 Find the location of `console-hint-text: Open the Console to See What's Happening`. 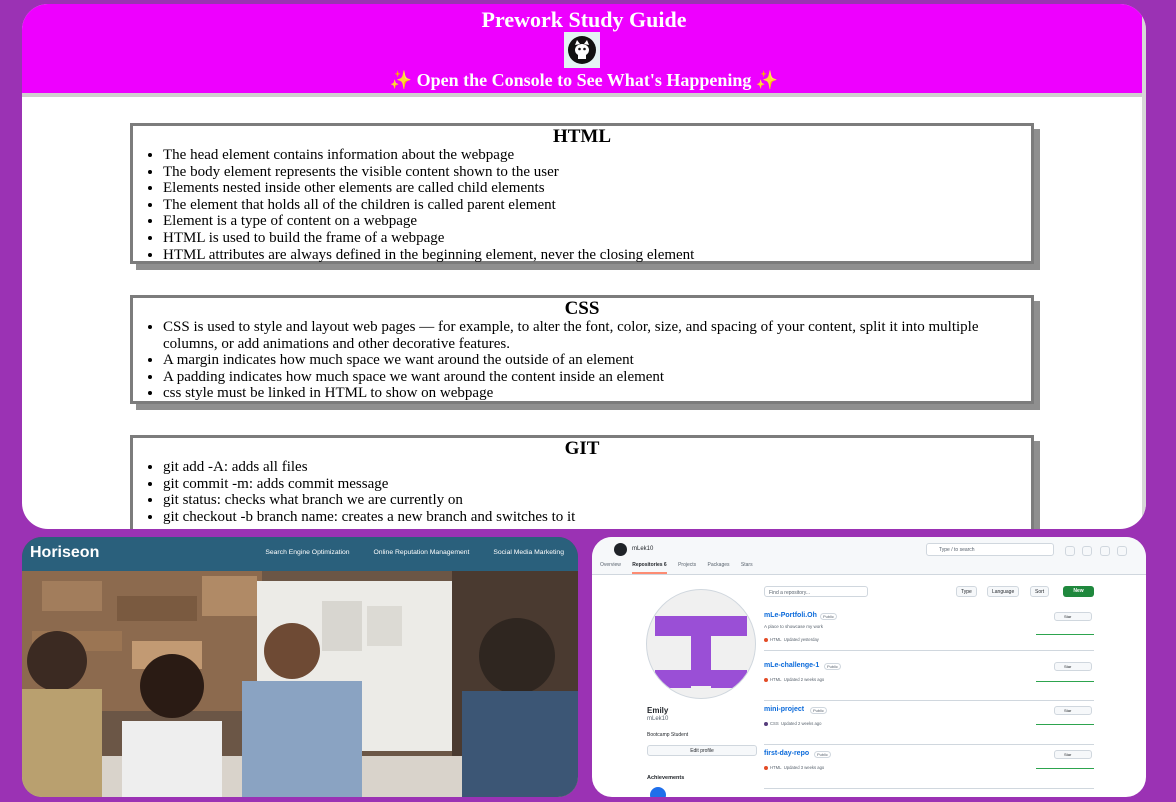

console-hint-text: Open the Console to See What's Happening is located at coordinates (584, 80).